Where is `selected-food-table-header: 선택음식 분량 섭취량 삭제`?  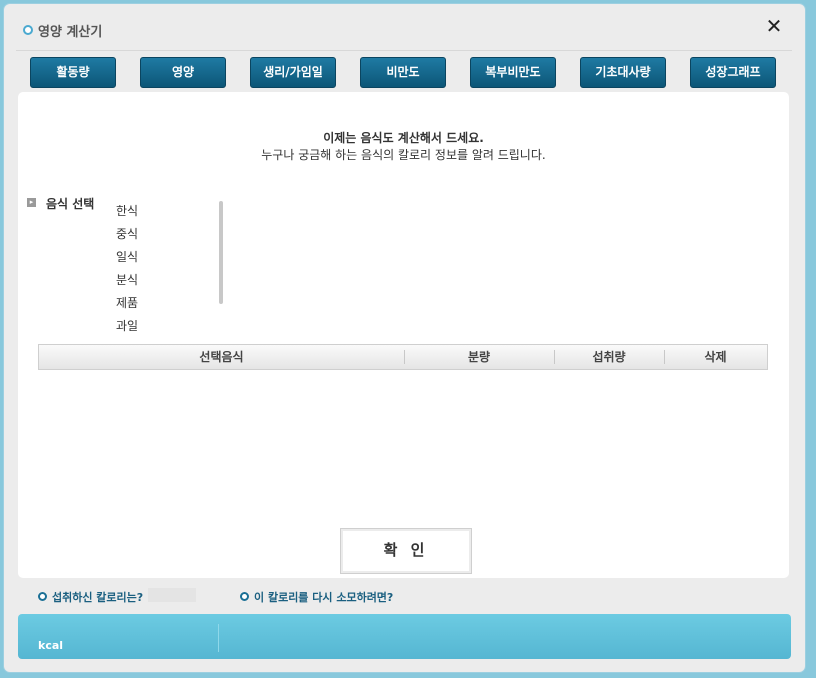
selected-food-table-header: 선택음식 분량 섭취량 삭제 is located at coordinates (403, 357).